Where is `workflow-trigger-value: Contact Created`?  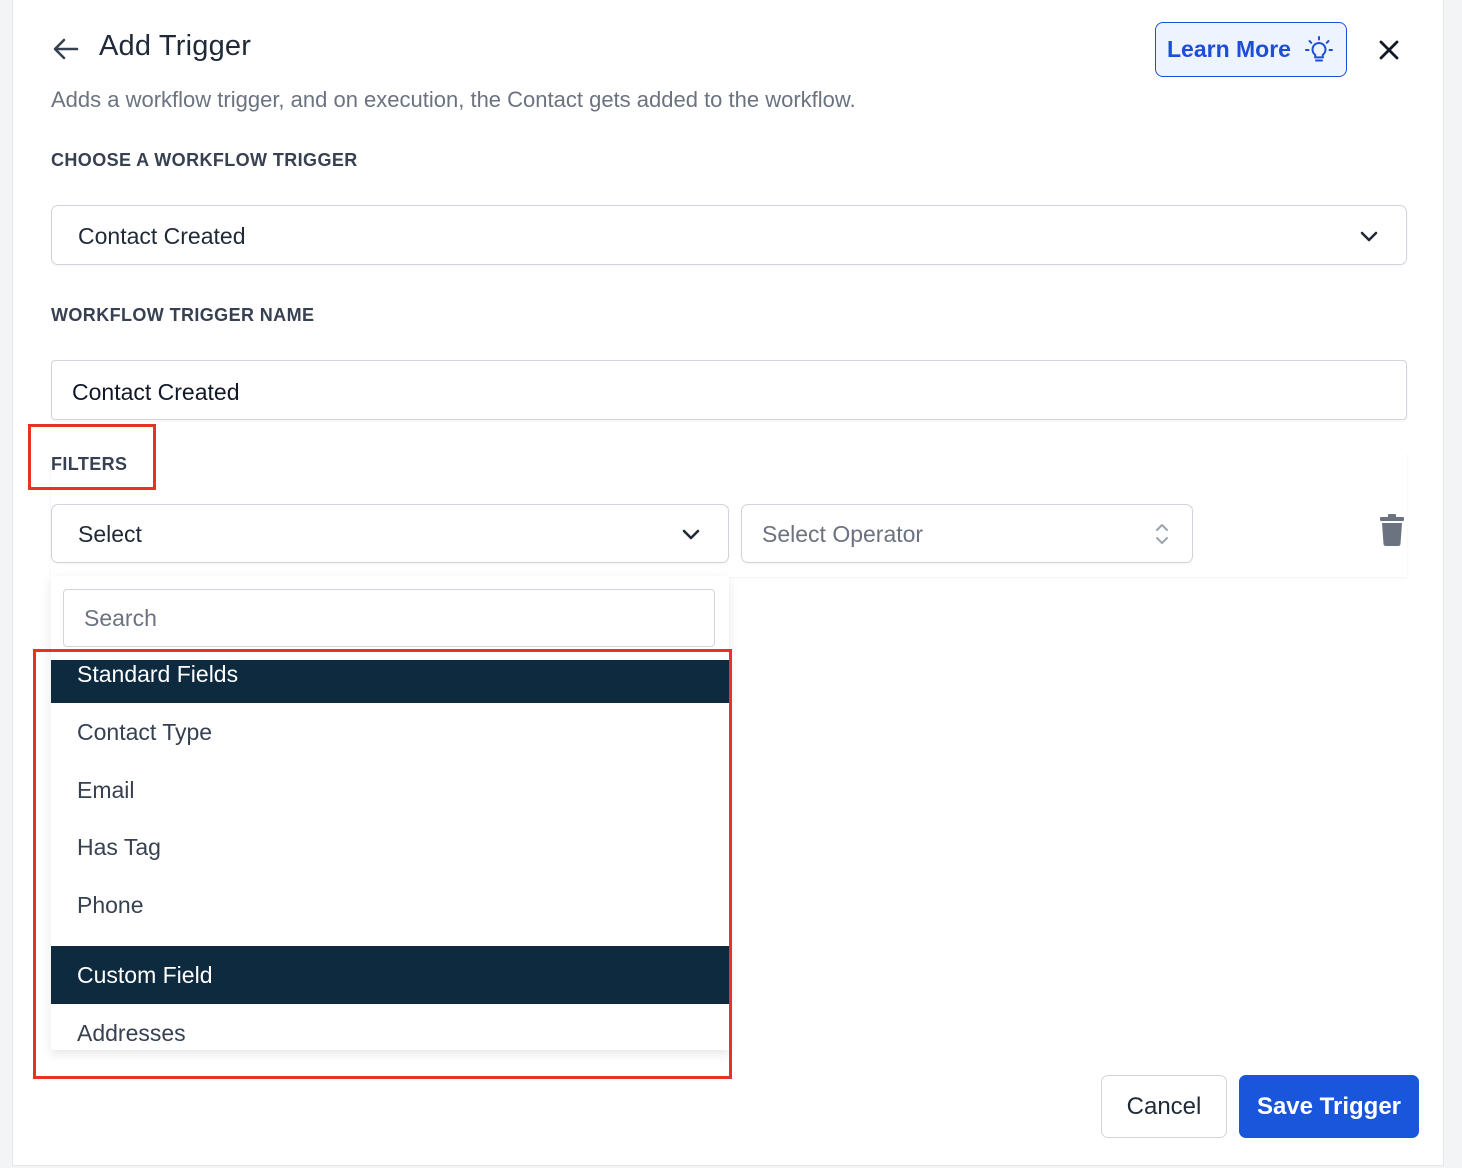
workflow-trigger-value: Contact Created is located at coordinates (162, 236).